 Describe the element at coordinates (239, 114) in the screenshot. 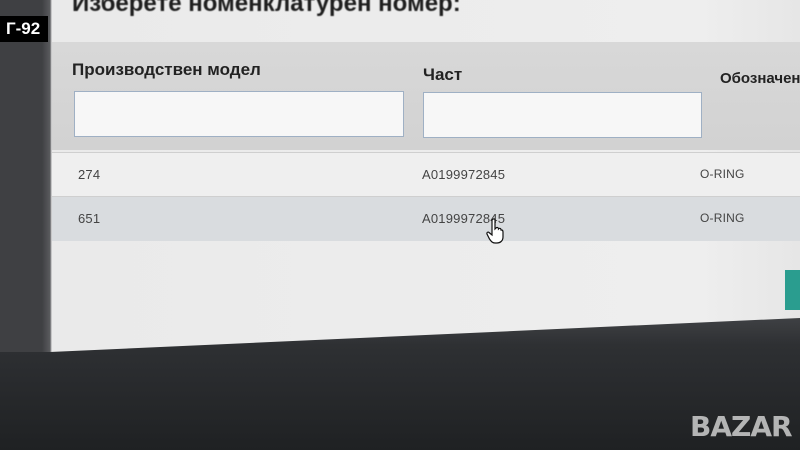

I see `model-filter-input` at that location.